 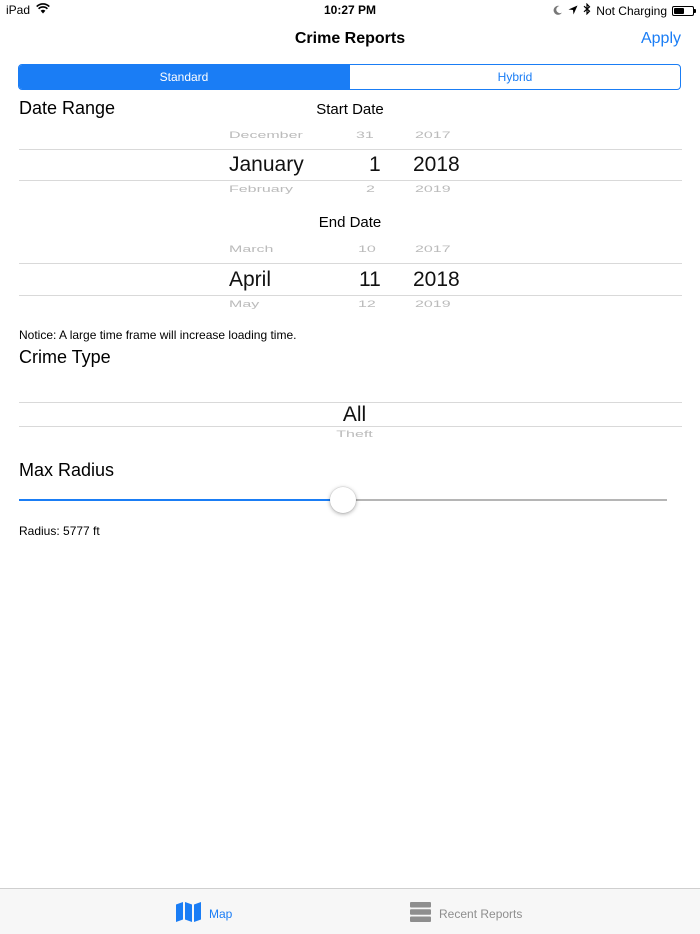 What do you see at coordinates (661, 39) in the screenshot?
I see `apply-button: Apply` at bounding box center [661, 39].